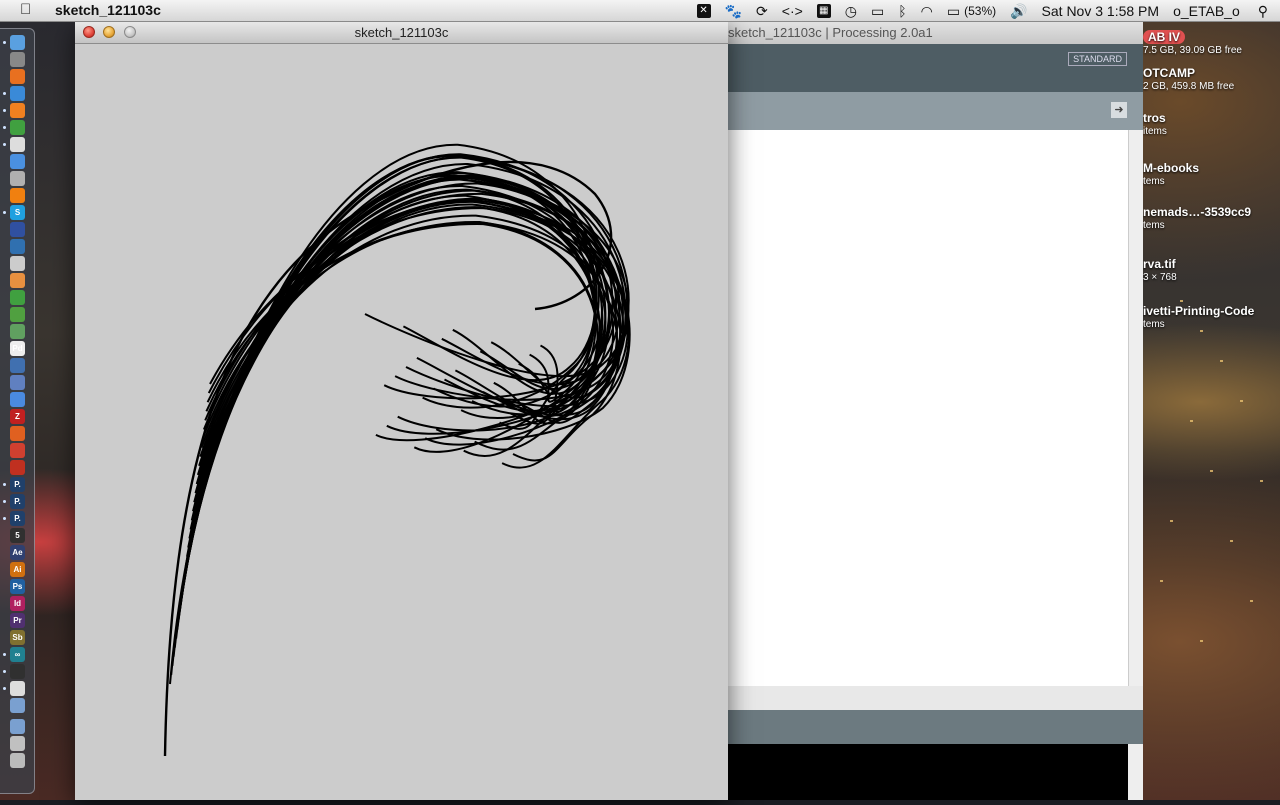  Describe the element at coordinates (792, 11) in the screenshot. I see `code-brackets-icon: <·>` at that location.